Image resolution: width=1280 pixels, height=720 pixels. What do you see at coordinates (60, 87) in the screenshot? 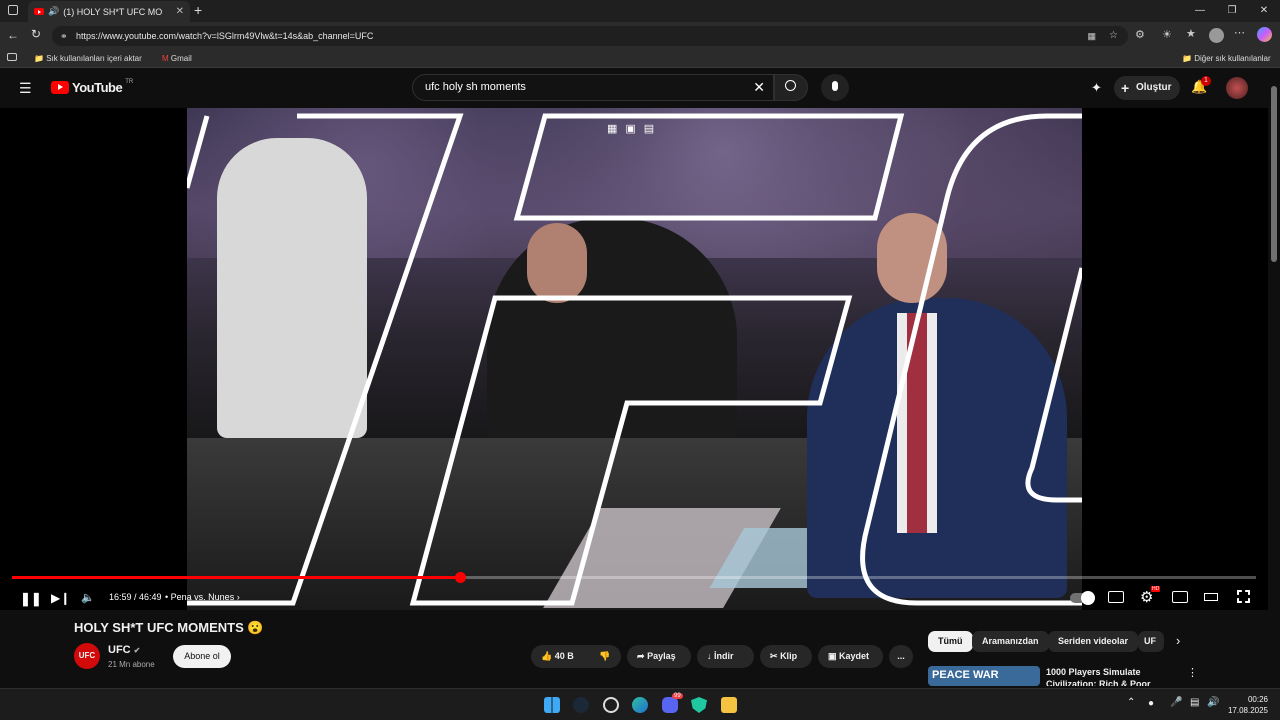
I see `youtube-play-icon` at bounding box center [60, 87].